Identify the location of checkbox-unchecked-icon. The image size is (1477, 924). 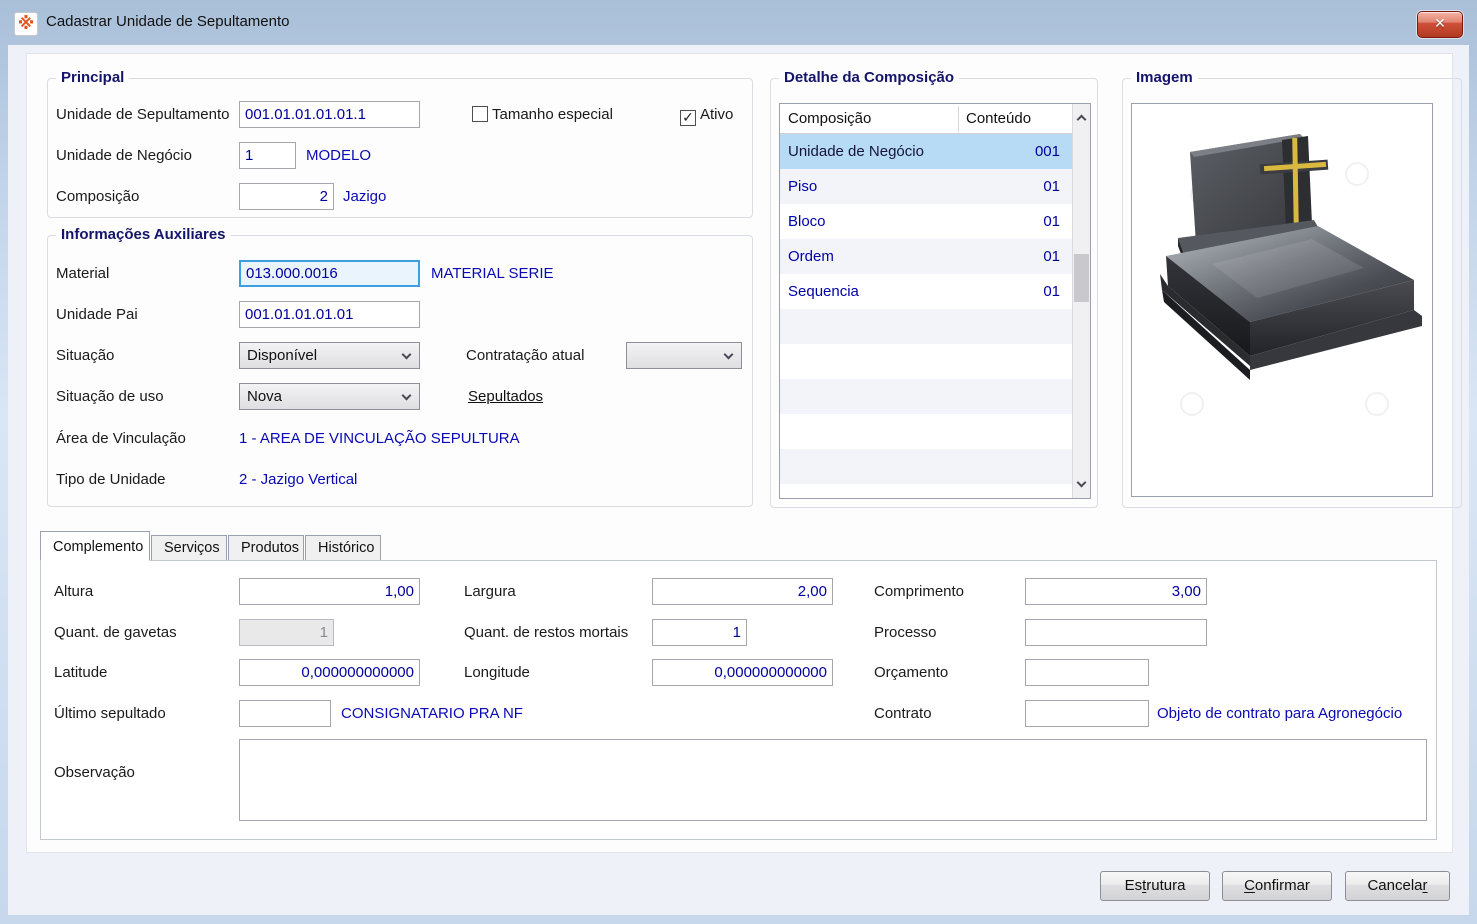
(480, 114).